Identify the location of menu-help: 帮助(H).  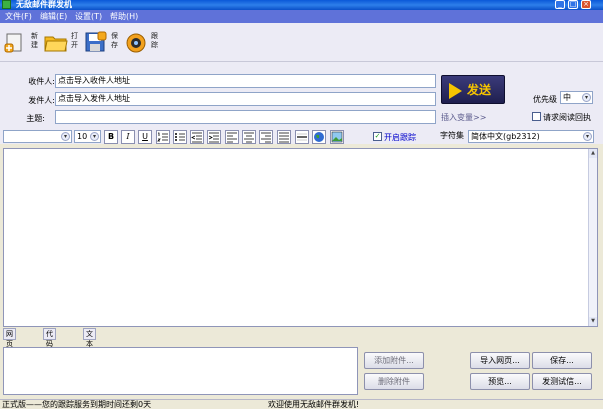
(124, 16).